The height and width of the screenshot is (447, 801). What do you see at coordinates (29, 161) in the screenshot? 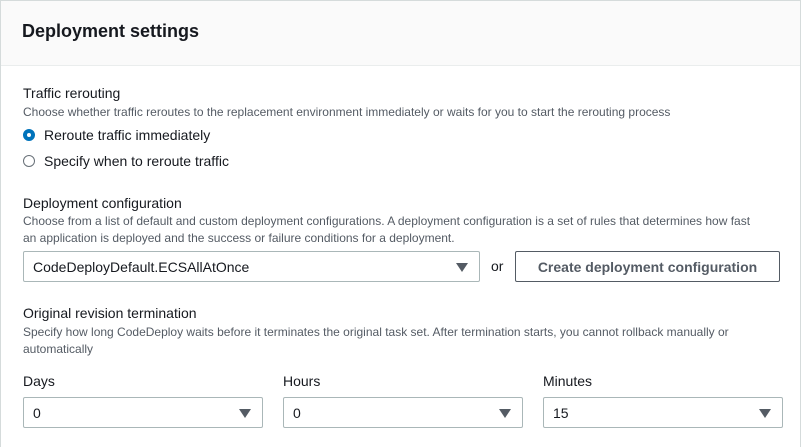
I see `radio-unselected-icon` at bounding box center [29, 161].